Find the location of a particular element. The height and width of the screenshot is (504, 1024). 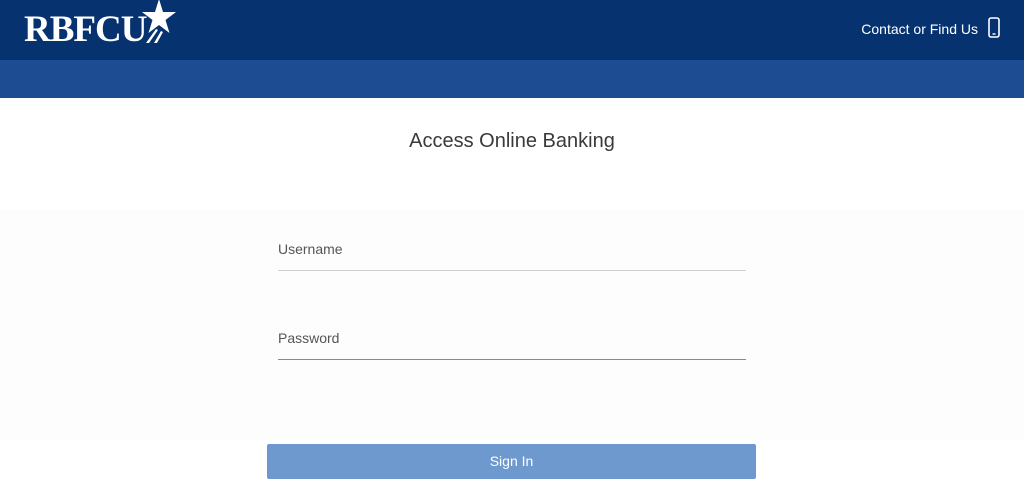

password-input is located at coordinates (512, 338).